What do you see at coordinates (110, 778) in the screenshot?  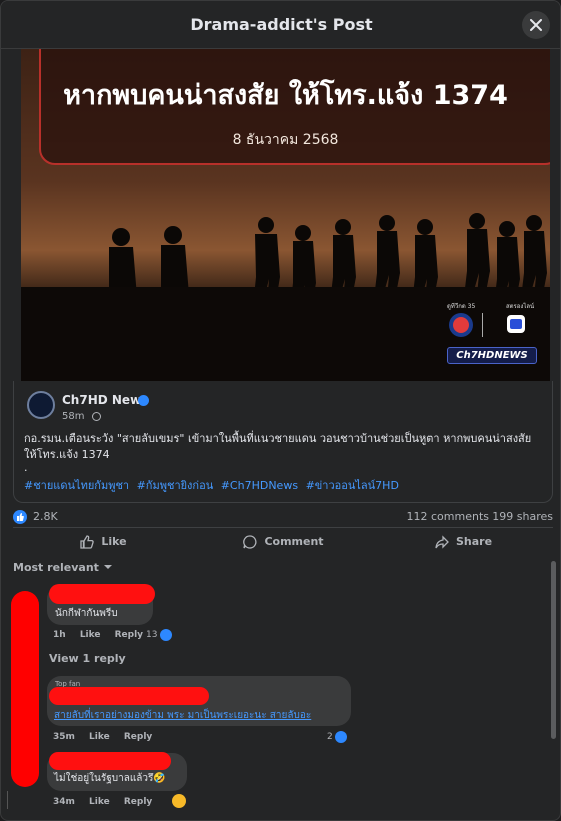 I see `comment-text: ไม่ใช่อยู่ในรัฐบาลแล้วรึ🤣` at bounding box center [110, 778].